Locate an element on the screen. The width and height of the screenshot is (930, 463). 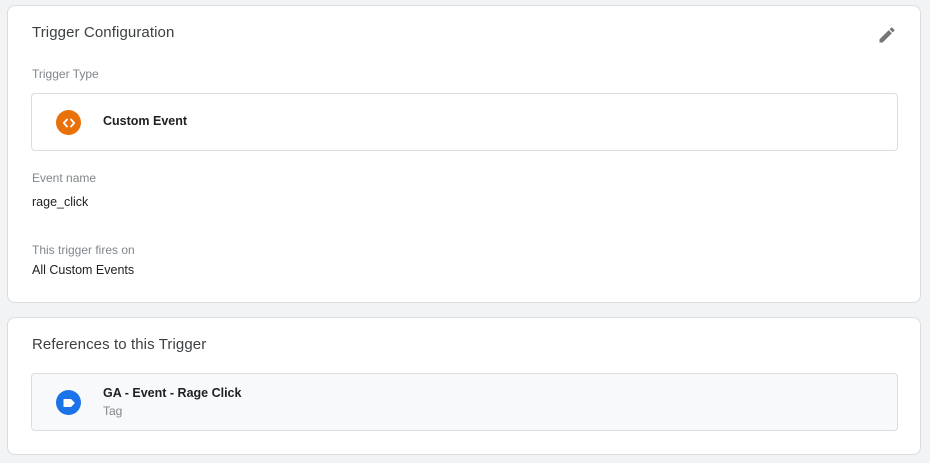
tag-icon is located at coordinates (68, 402).